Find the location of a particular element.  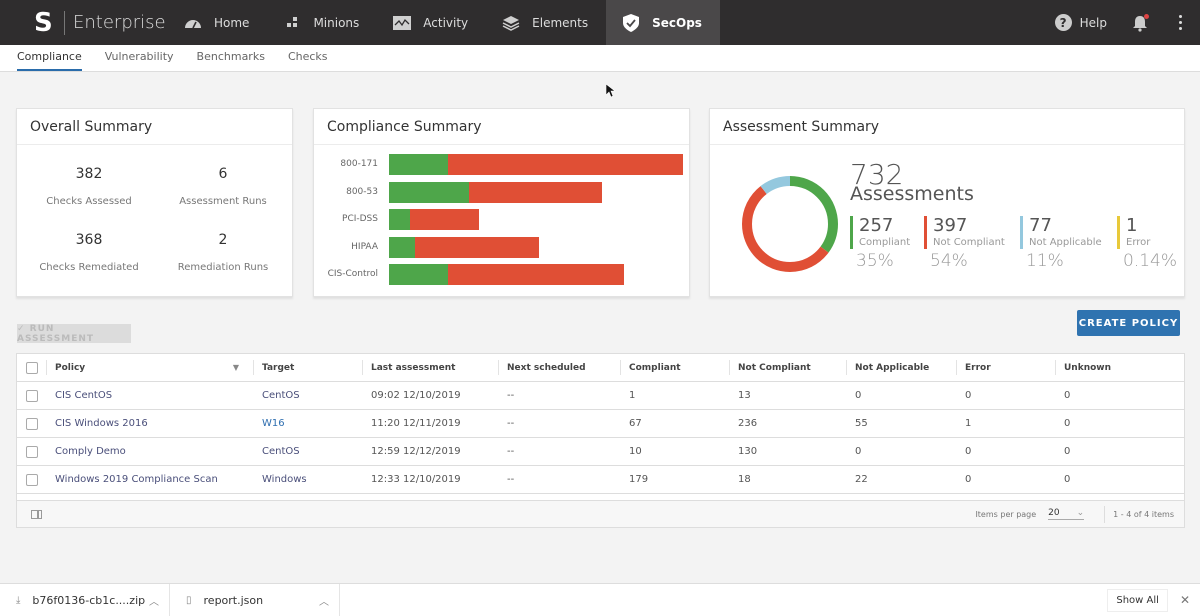

target-link: W16 is located at coordinates (307, 423).